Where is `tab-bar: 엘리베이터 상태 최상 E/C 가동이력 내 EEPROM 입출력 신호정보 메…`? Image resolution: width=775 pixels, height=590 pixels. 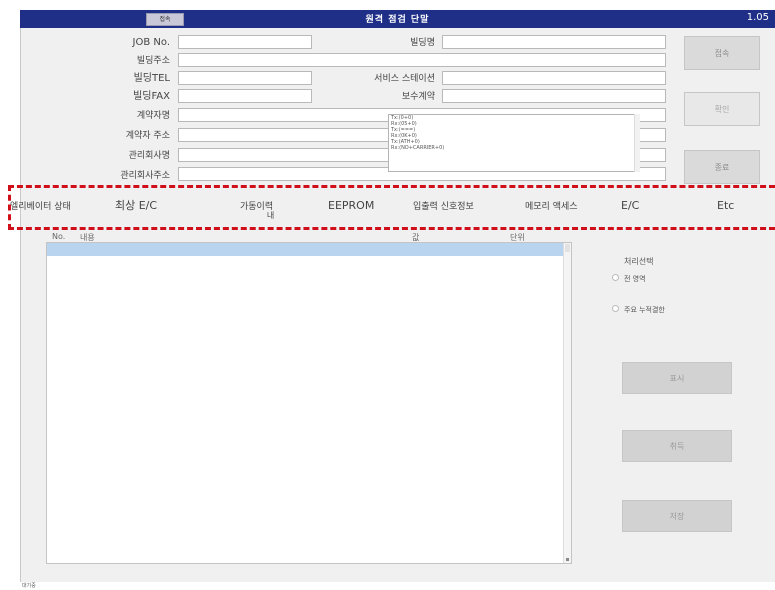 tab-bar: 엘리베이터 상태 최상 E/C 가동이력 내 EEPROM 입출력 신호정보 메… is located at coordinates (387, 209).